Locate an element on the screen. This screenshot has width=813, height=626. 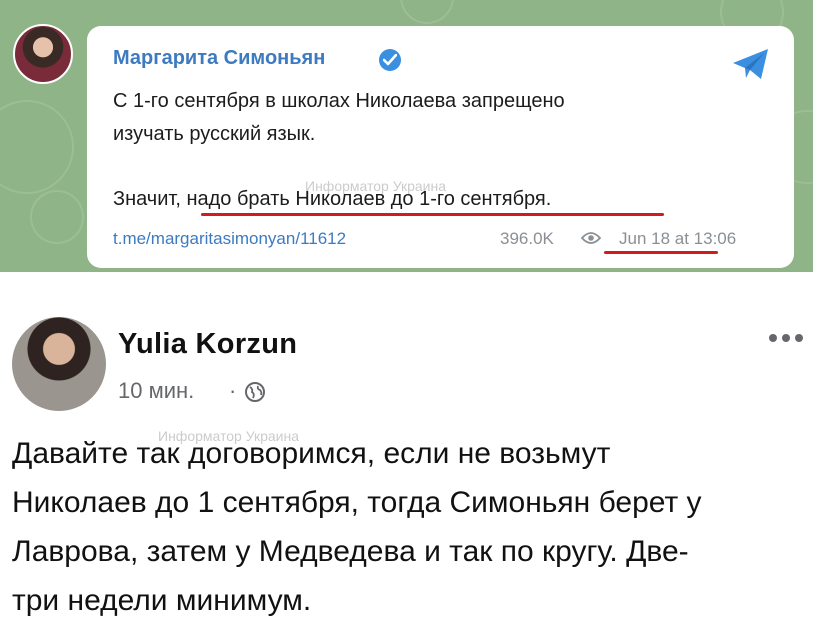
telegram-plane-icon is located at coordinates (751, 64).